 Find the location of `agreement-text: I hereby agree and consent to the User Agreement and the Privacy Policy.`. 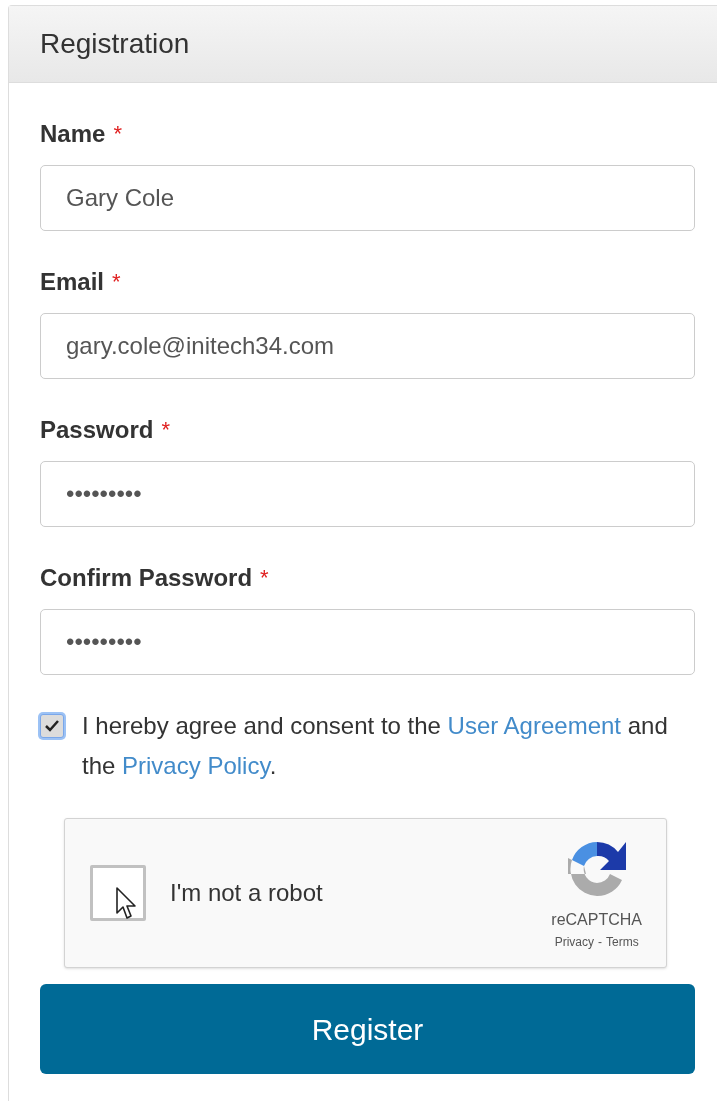

agreement-text: I hereby agree and consent to the User Agreement and the Privacy Policy. is located at coordinates (375, 746).